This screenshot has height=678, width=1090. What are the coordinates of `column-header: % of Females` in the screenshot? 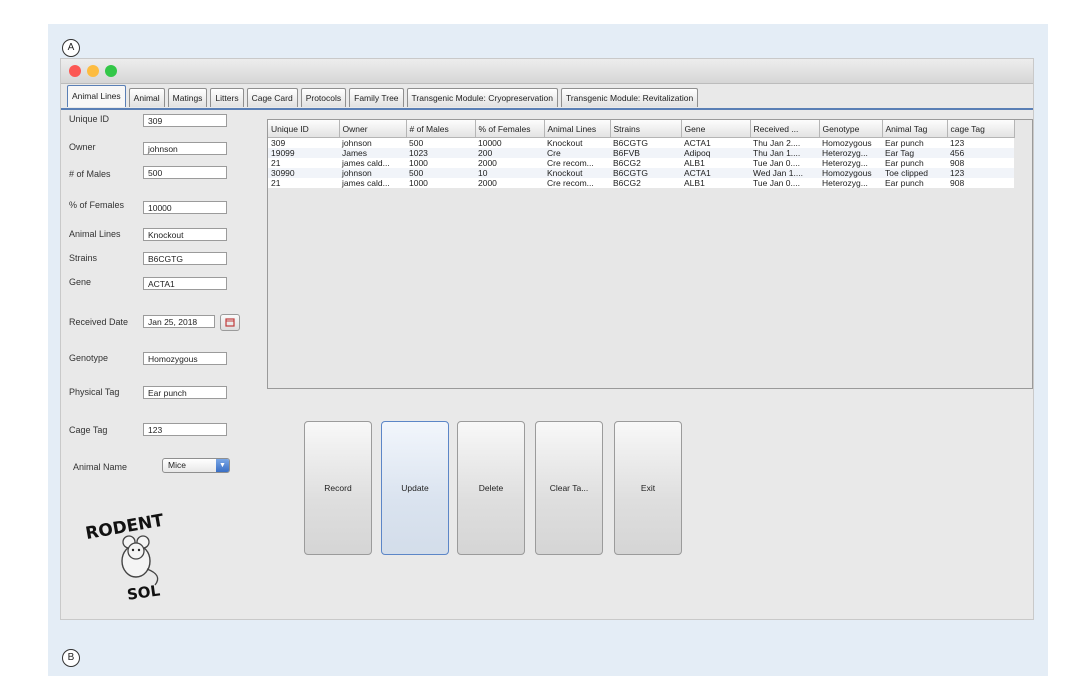 It's located at (510, 129).